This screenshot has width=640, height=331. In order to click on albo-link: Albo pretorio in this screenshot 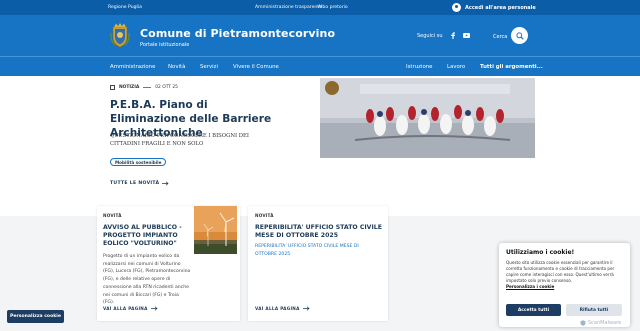, I will do `click(333, 7)`.